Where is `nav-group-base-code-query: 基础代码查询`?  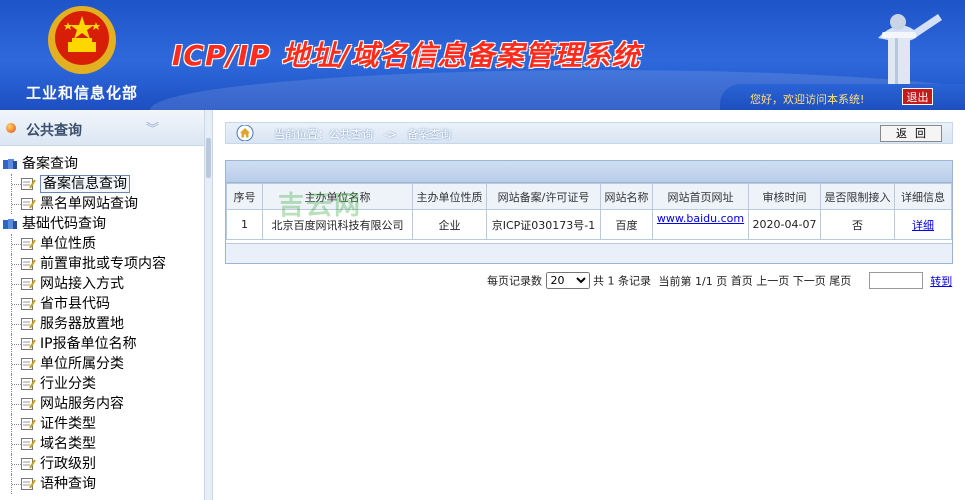
nav-group-base-code-query: 基础代码查询 is located at coordinates (102, 224).